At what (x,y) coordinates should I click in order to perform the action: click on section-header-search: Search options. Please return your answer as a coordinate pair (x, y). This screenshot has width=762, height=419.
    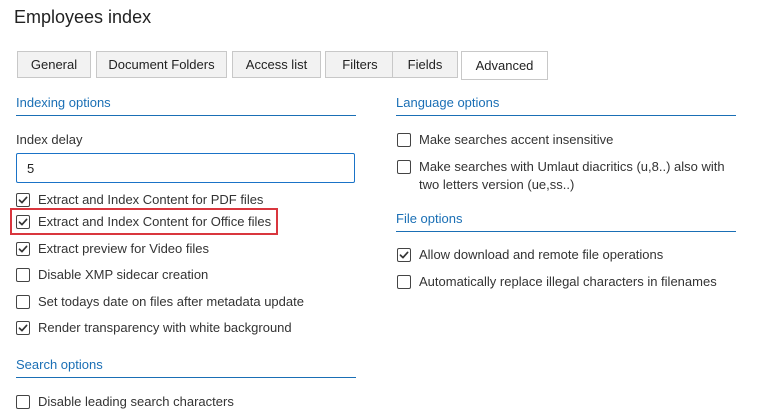
    Looking at the image, I should click on (186, 367).